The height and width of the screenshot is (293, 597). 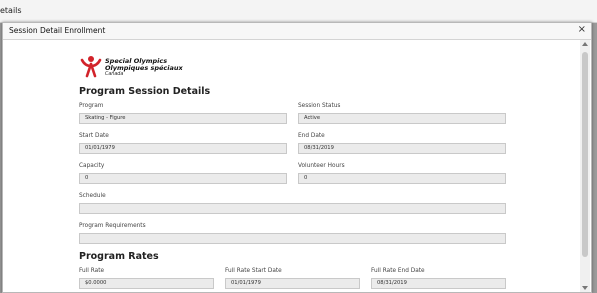 What do you see at coordinates (298, 11) in the screenshot?
I see `background-page-header: etails` at bounding box center [298, 11].